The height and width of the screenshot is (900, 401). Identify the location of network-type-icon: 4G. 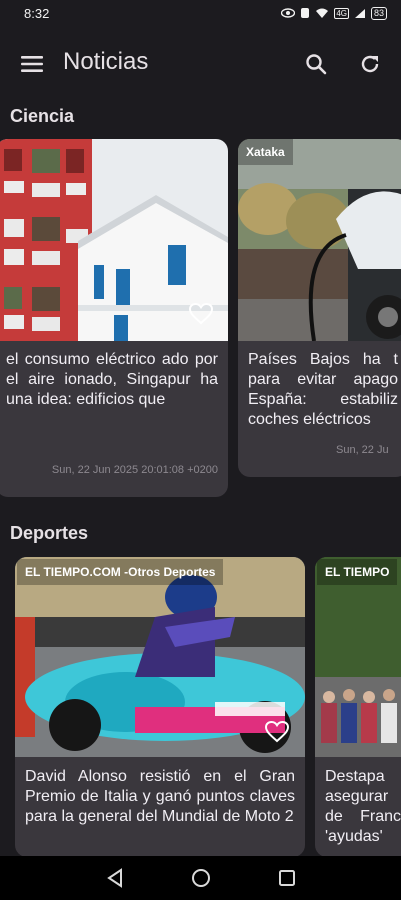
(341, 13).